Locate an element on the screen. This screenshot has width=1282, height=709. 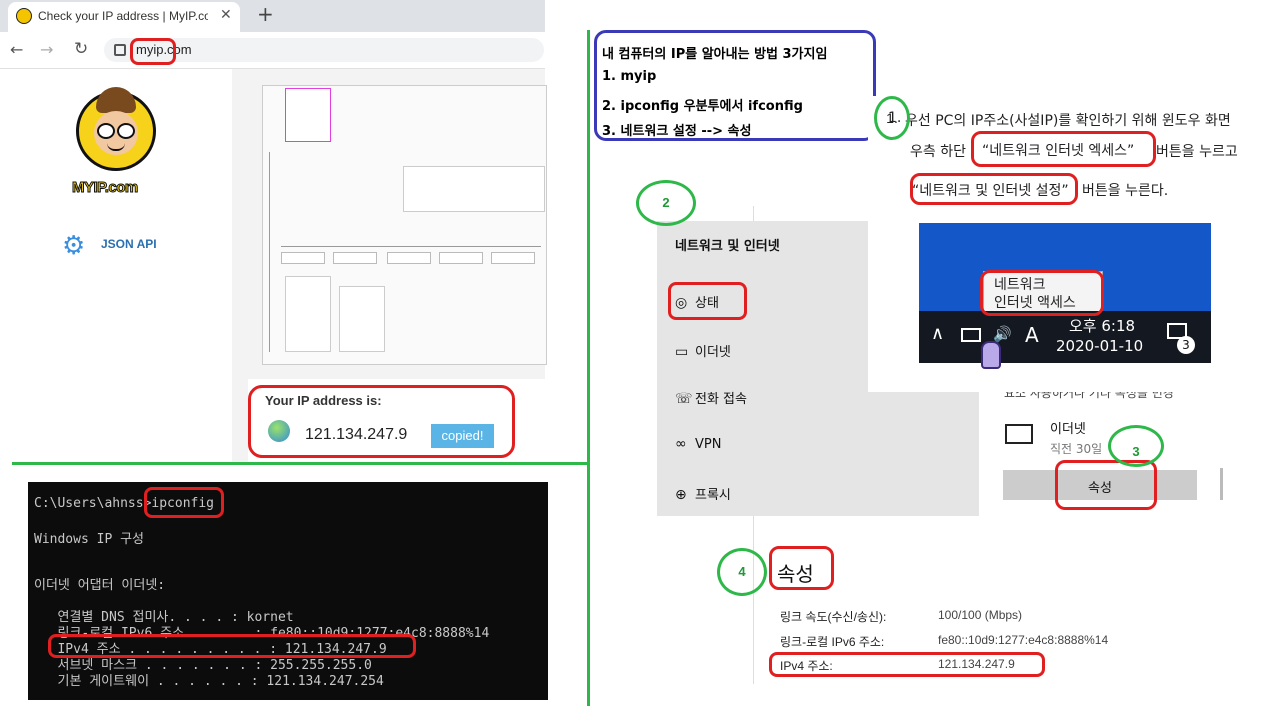
cmd-gateway: 기본 게이트웨이 . . . . . . : 121.134.247.254 is located at coordinates (209, 681).